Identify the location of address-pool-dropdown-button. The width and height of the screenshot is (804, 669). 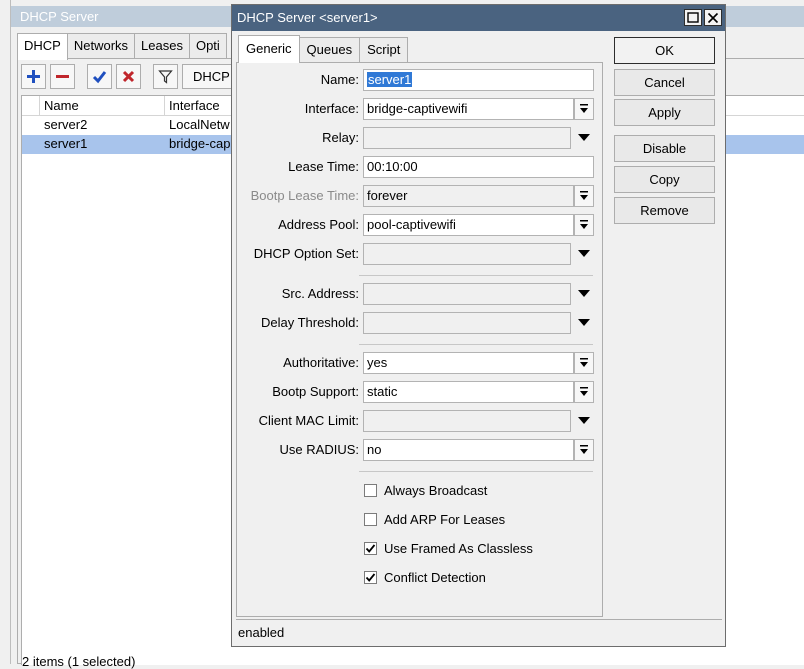
(584, 225).